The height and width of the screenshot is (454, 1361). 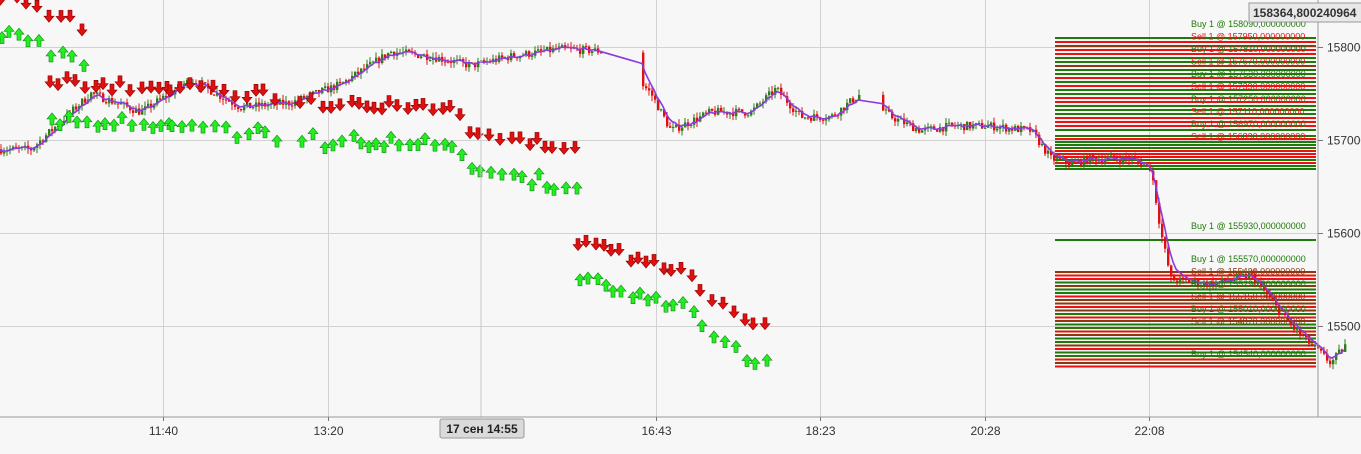 What do you see at coordinates (1248, 87) in the screenshot?
I see `trade-level-label: Sell 1 @ 157390,000000000` at bounding box center [1248, 87].